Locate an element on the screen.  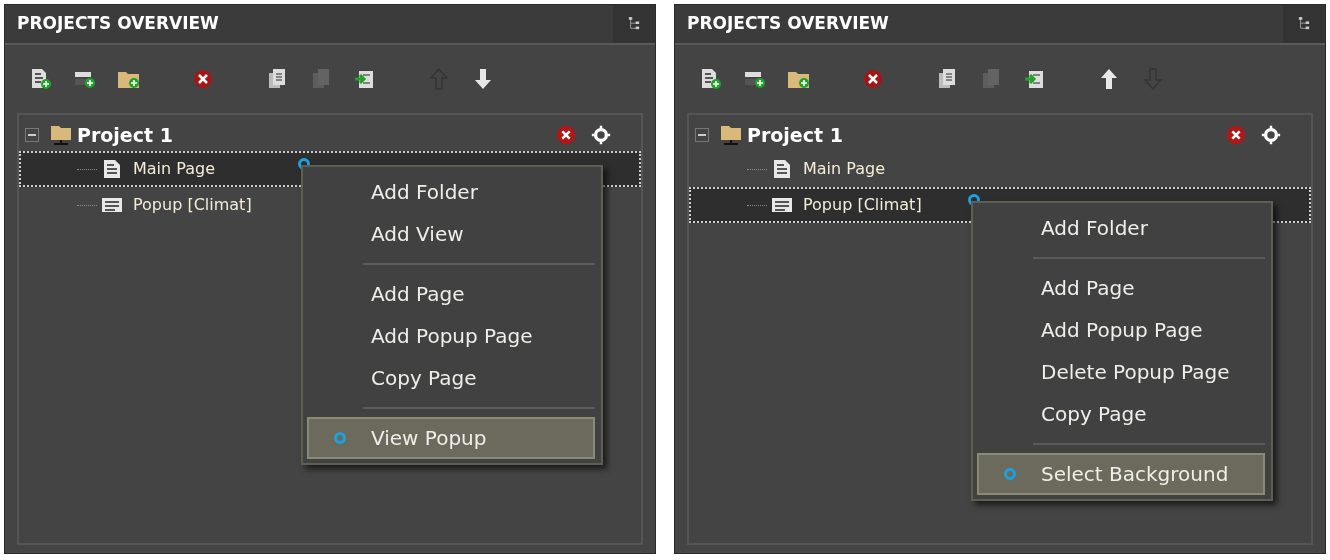
tree-item: Main Page is located at coordinates (827, 169).